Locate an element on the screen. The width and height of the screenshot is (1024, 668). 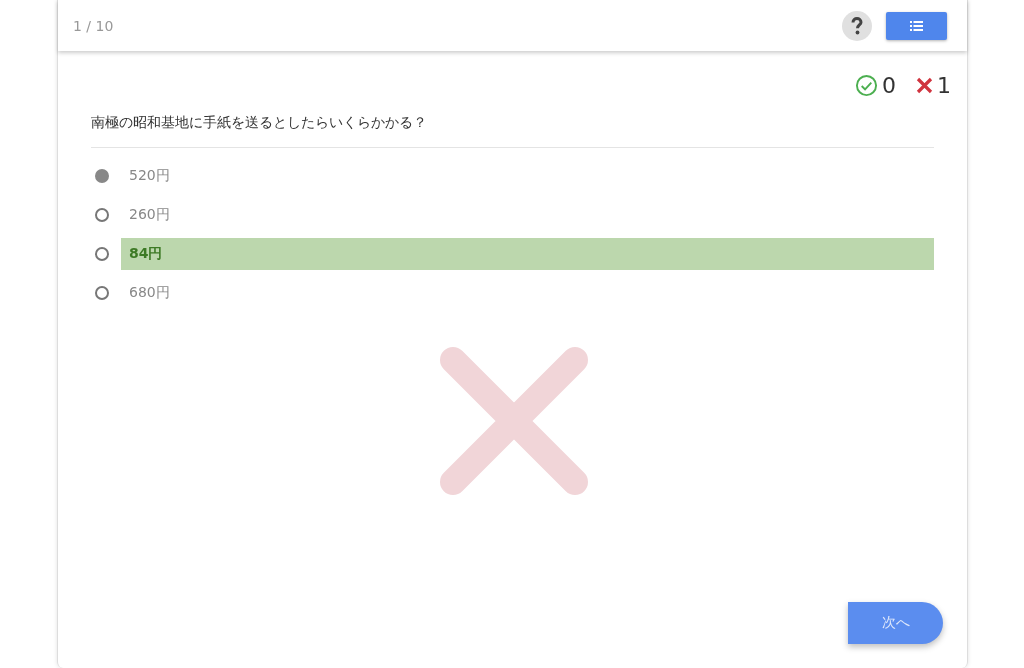
cross-icon is located at coordinates (924, 85).